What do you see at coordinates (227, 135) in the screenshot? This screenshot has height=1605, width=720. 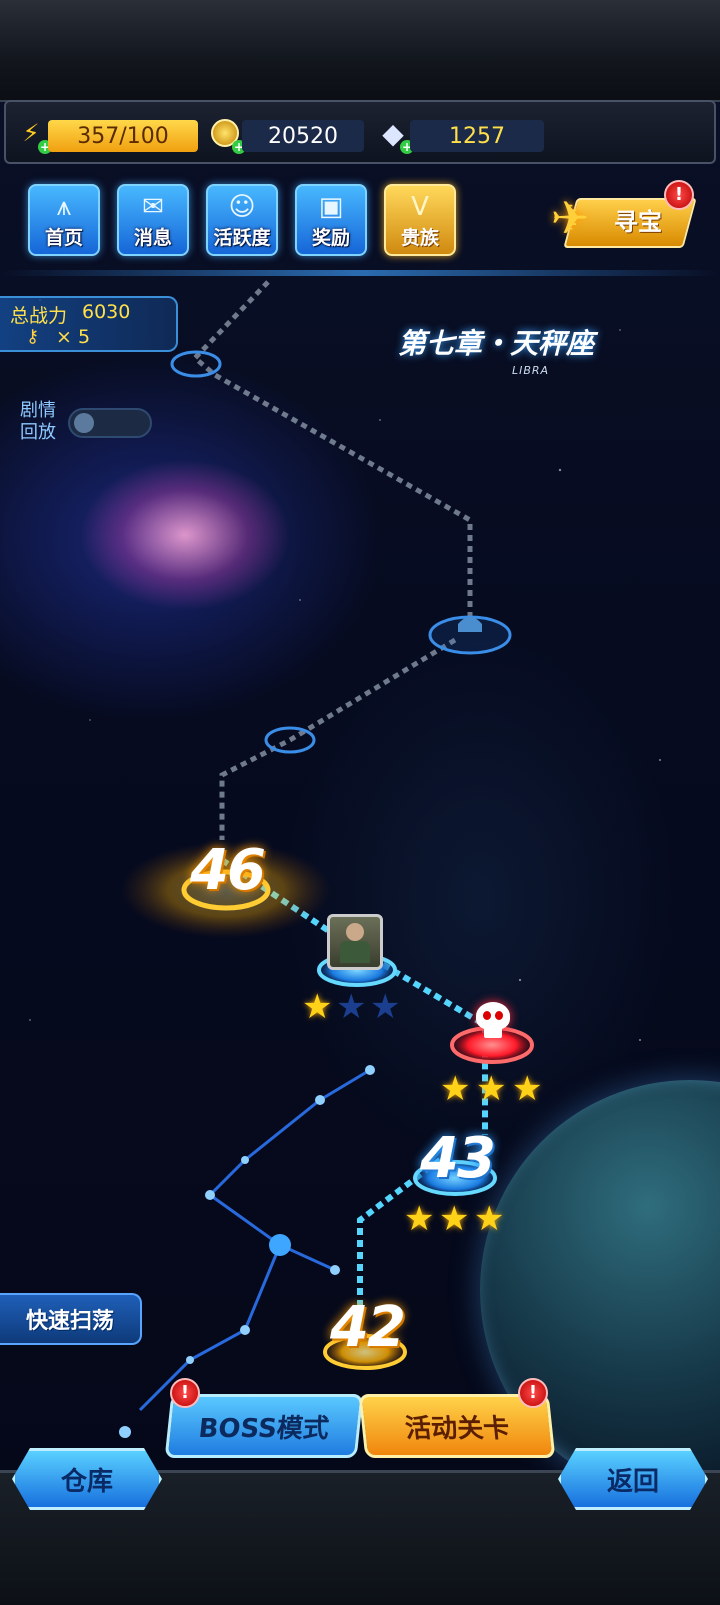 I see `gold-coin-icon: +` at bounding box center [227, 135].